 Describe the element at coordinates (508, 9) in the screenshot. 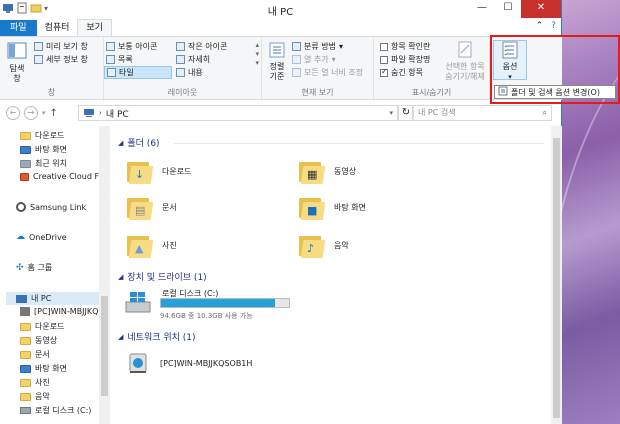

I see `maximize-button: ☐` at that location.